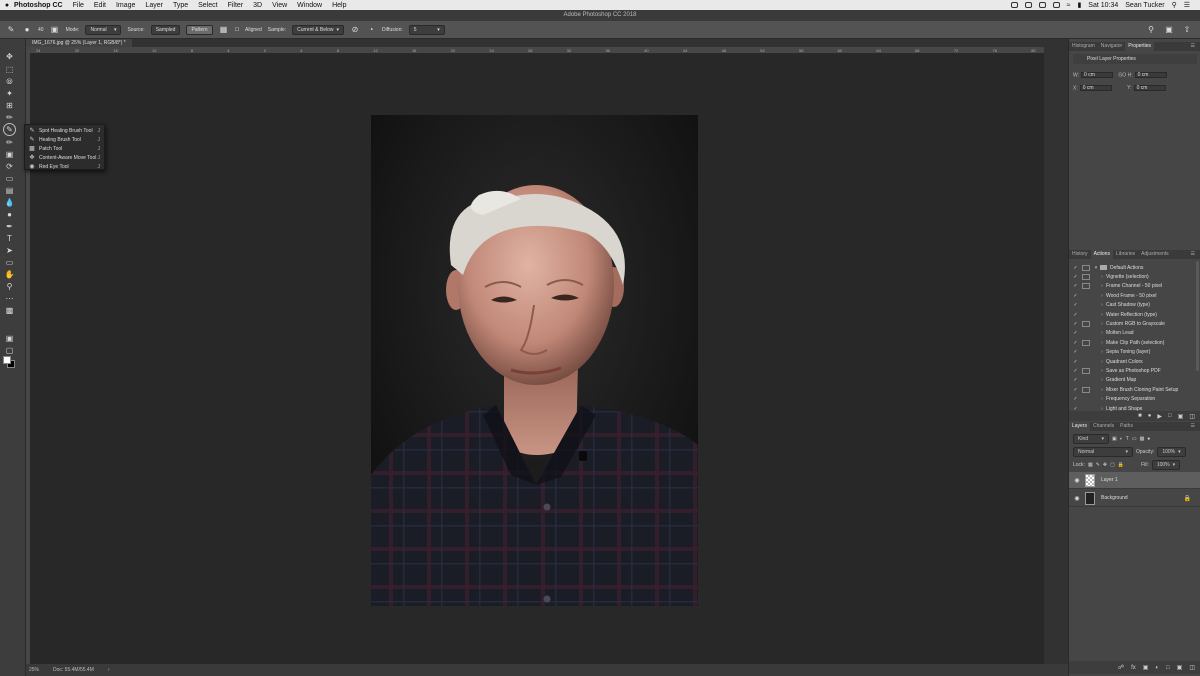  What do you see at coordinates (9, 178) in the screenshot?
I see `eraser-tool-icon: ▭` at bounding box center [9, 178].